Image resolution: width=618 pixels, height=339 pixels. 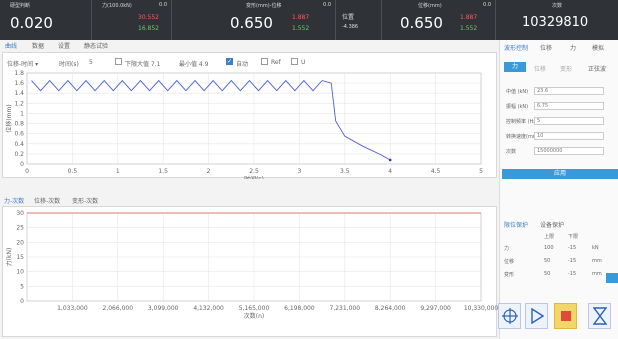 I want to click on y-tick-label: 0.4, so click(x=19, y=144).